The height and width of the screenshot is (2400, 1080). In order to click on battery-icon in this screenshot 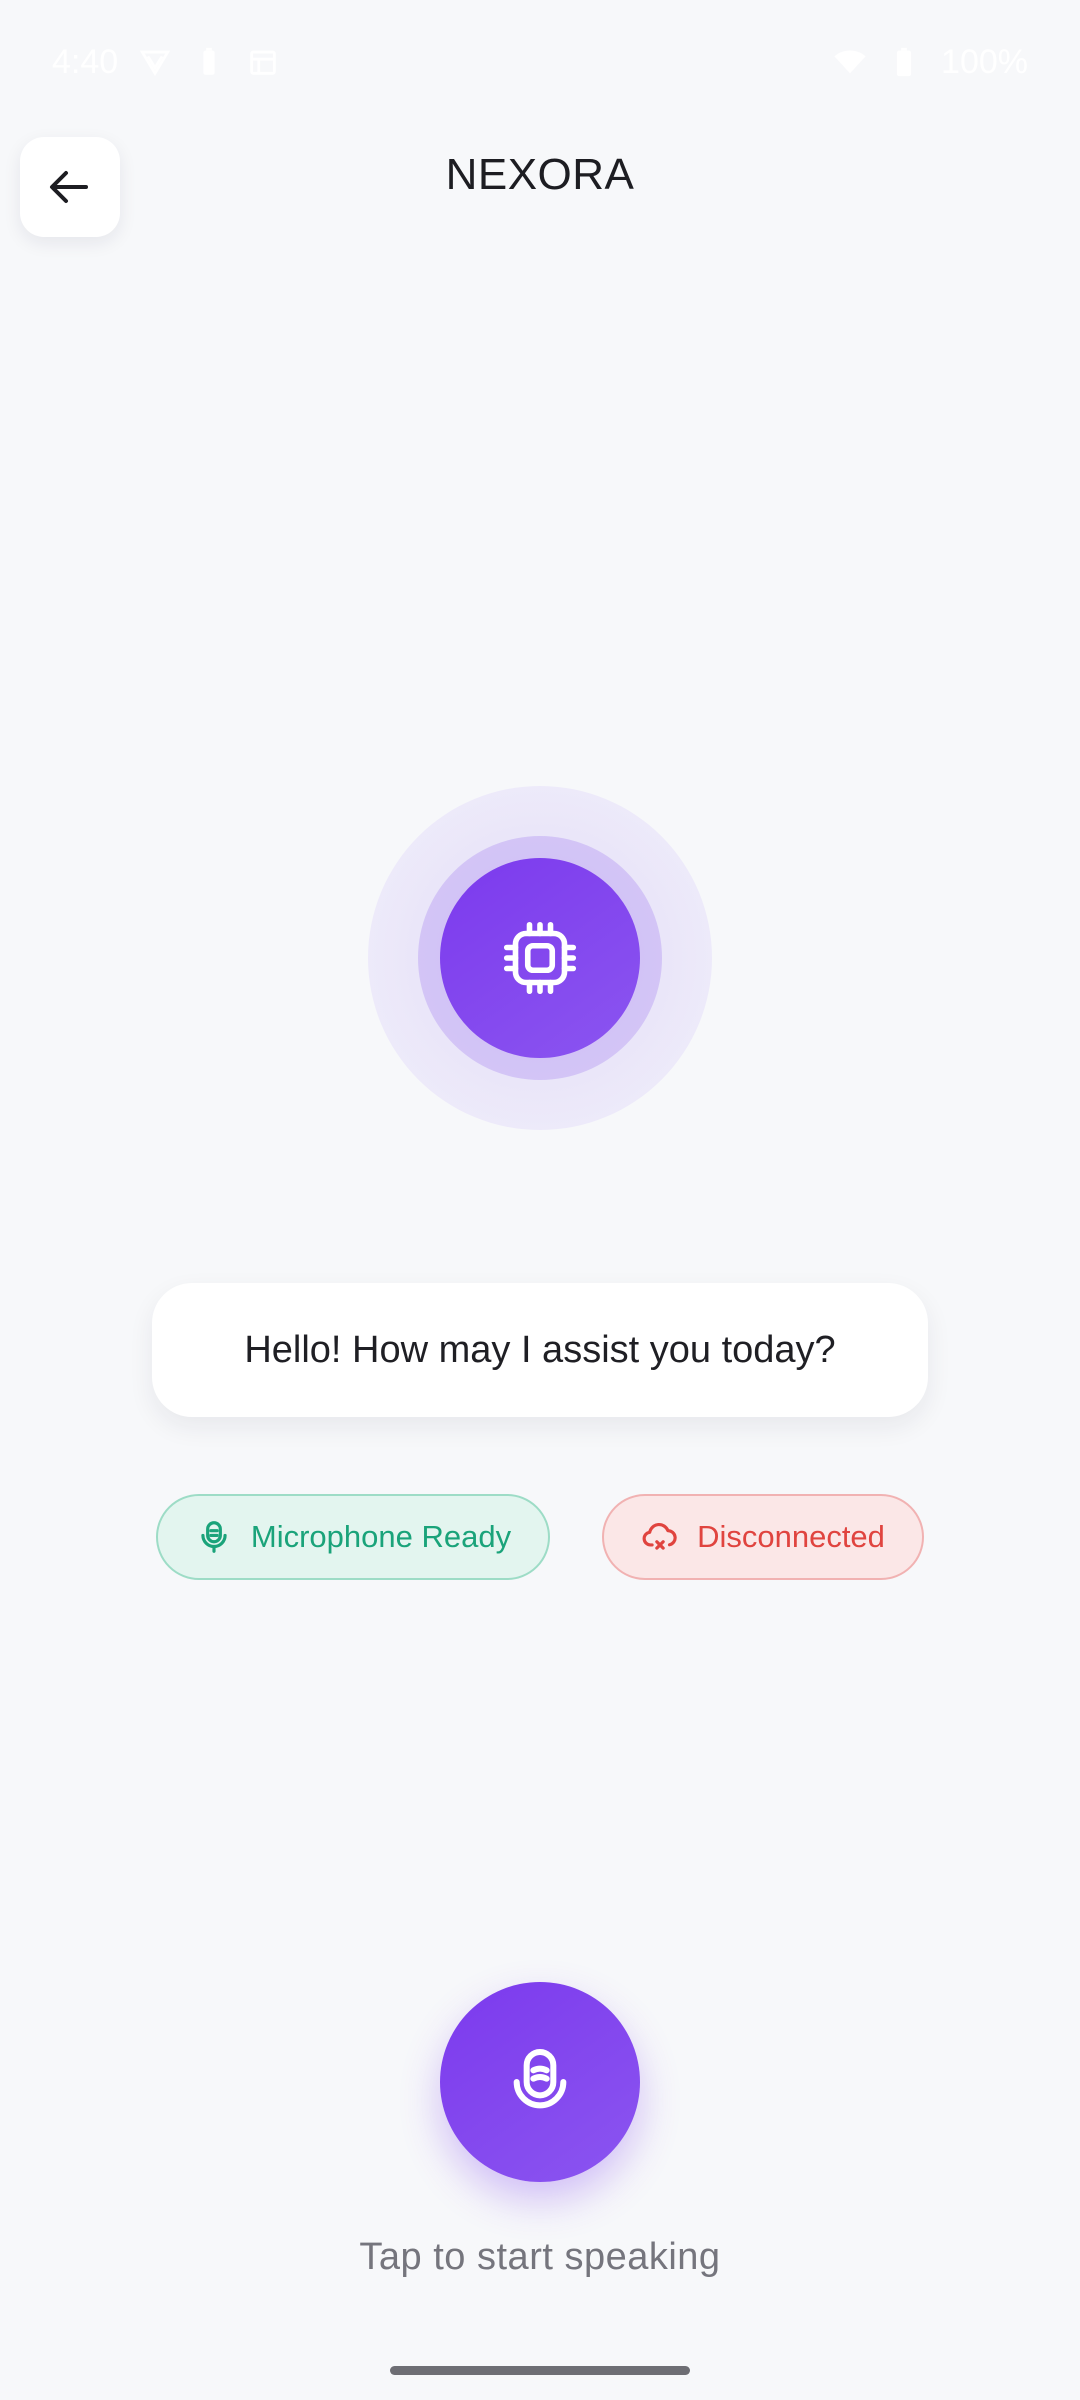, I will do `click(904, 62)`.